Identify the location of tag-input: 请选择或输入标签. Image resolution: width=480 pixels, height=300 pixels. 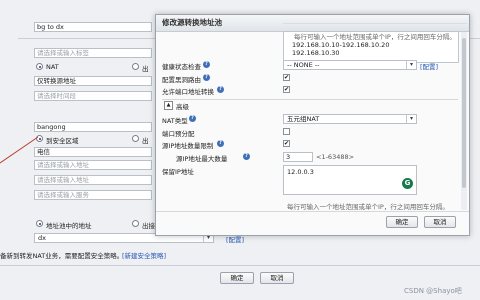
(93, 53).